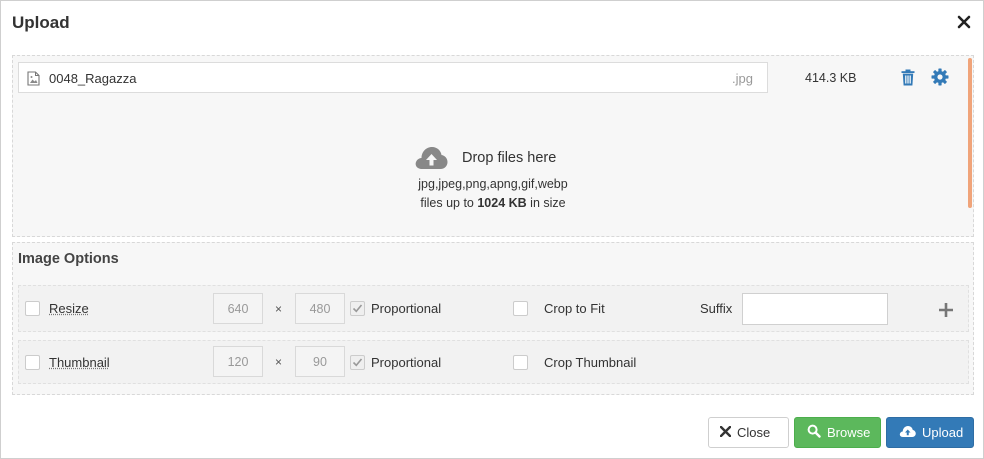 This screenshot has width=984, height=459. What do you see at coordinates (493, 362) in the screenshot?
I see `thumbnail-row: Thumbnail × Proportional Crop Thumbnail` at bounding box center [493, 362].